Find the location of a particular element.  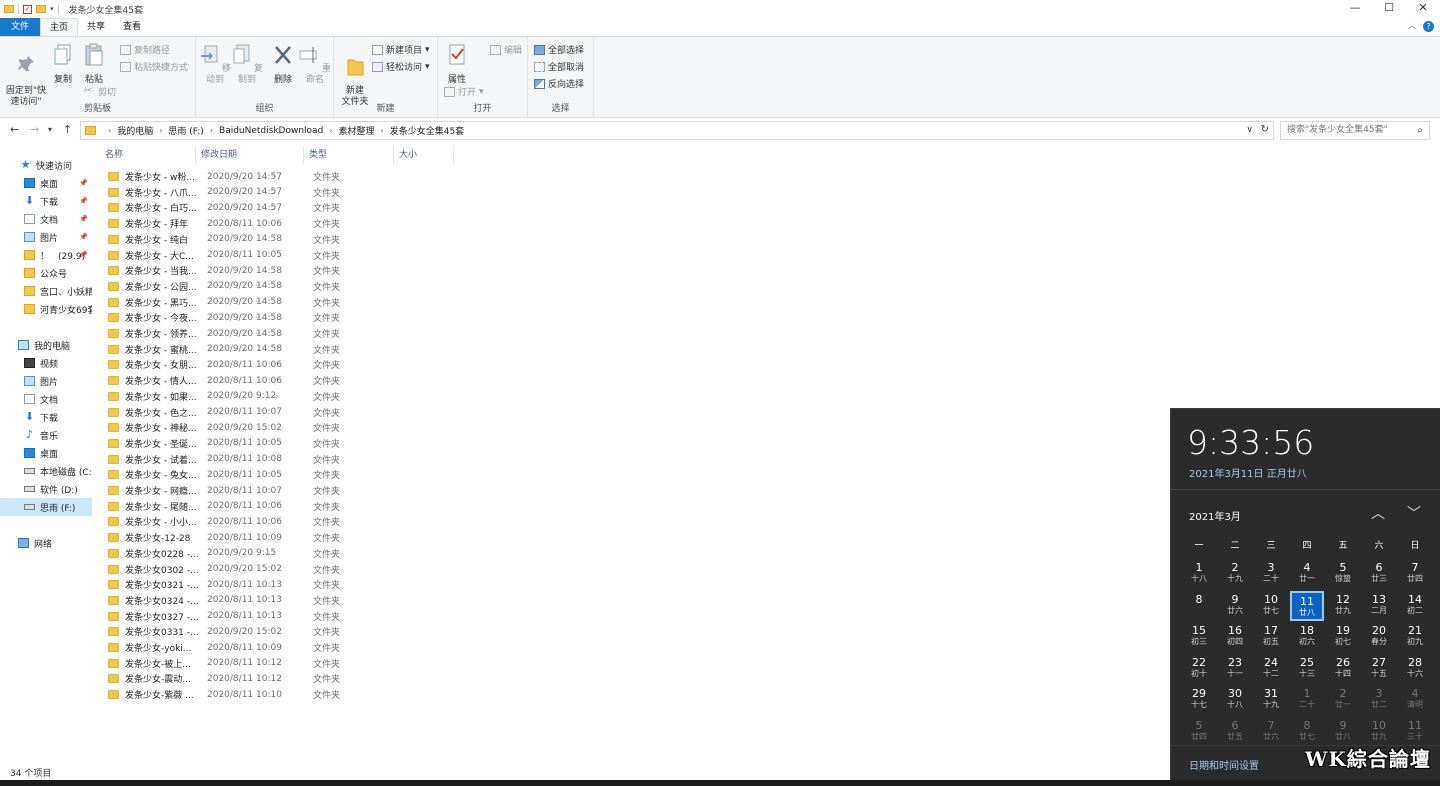

calendar-day: 16 初四 is located at coordinates (1235, 637).